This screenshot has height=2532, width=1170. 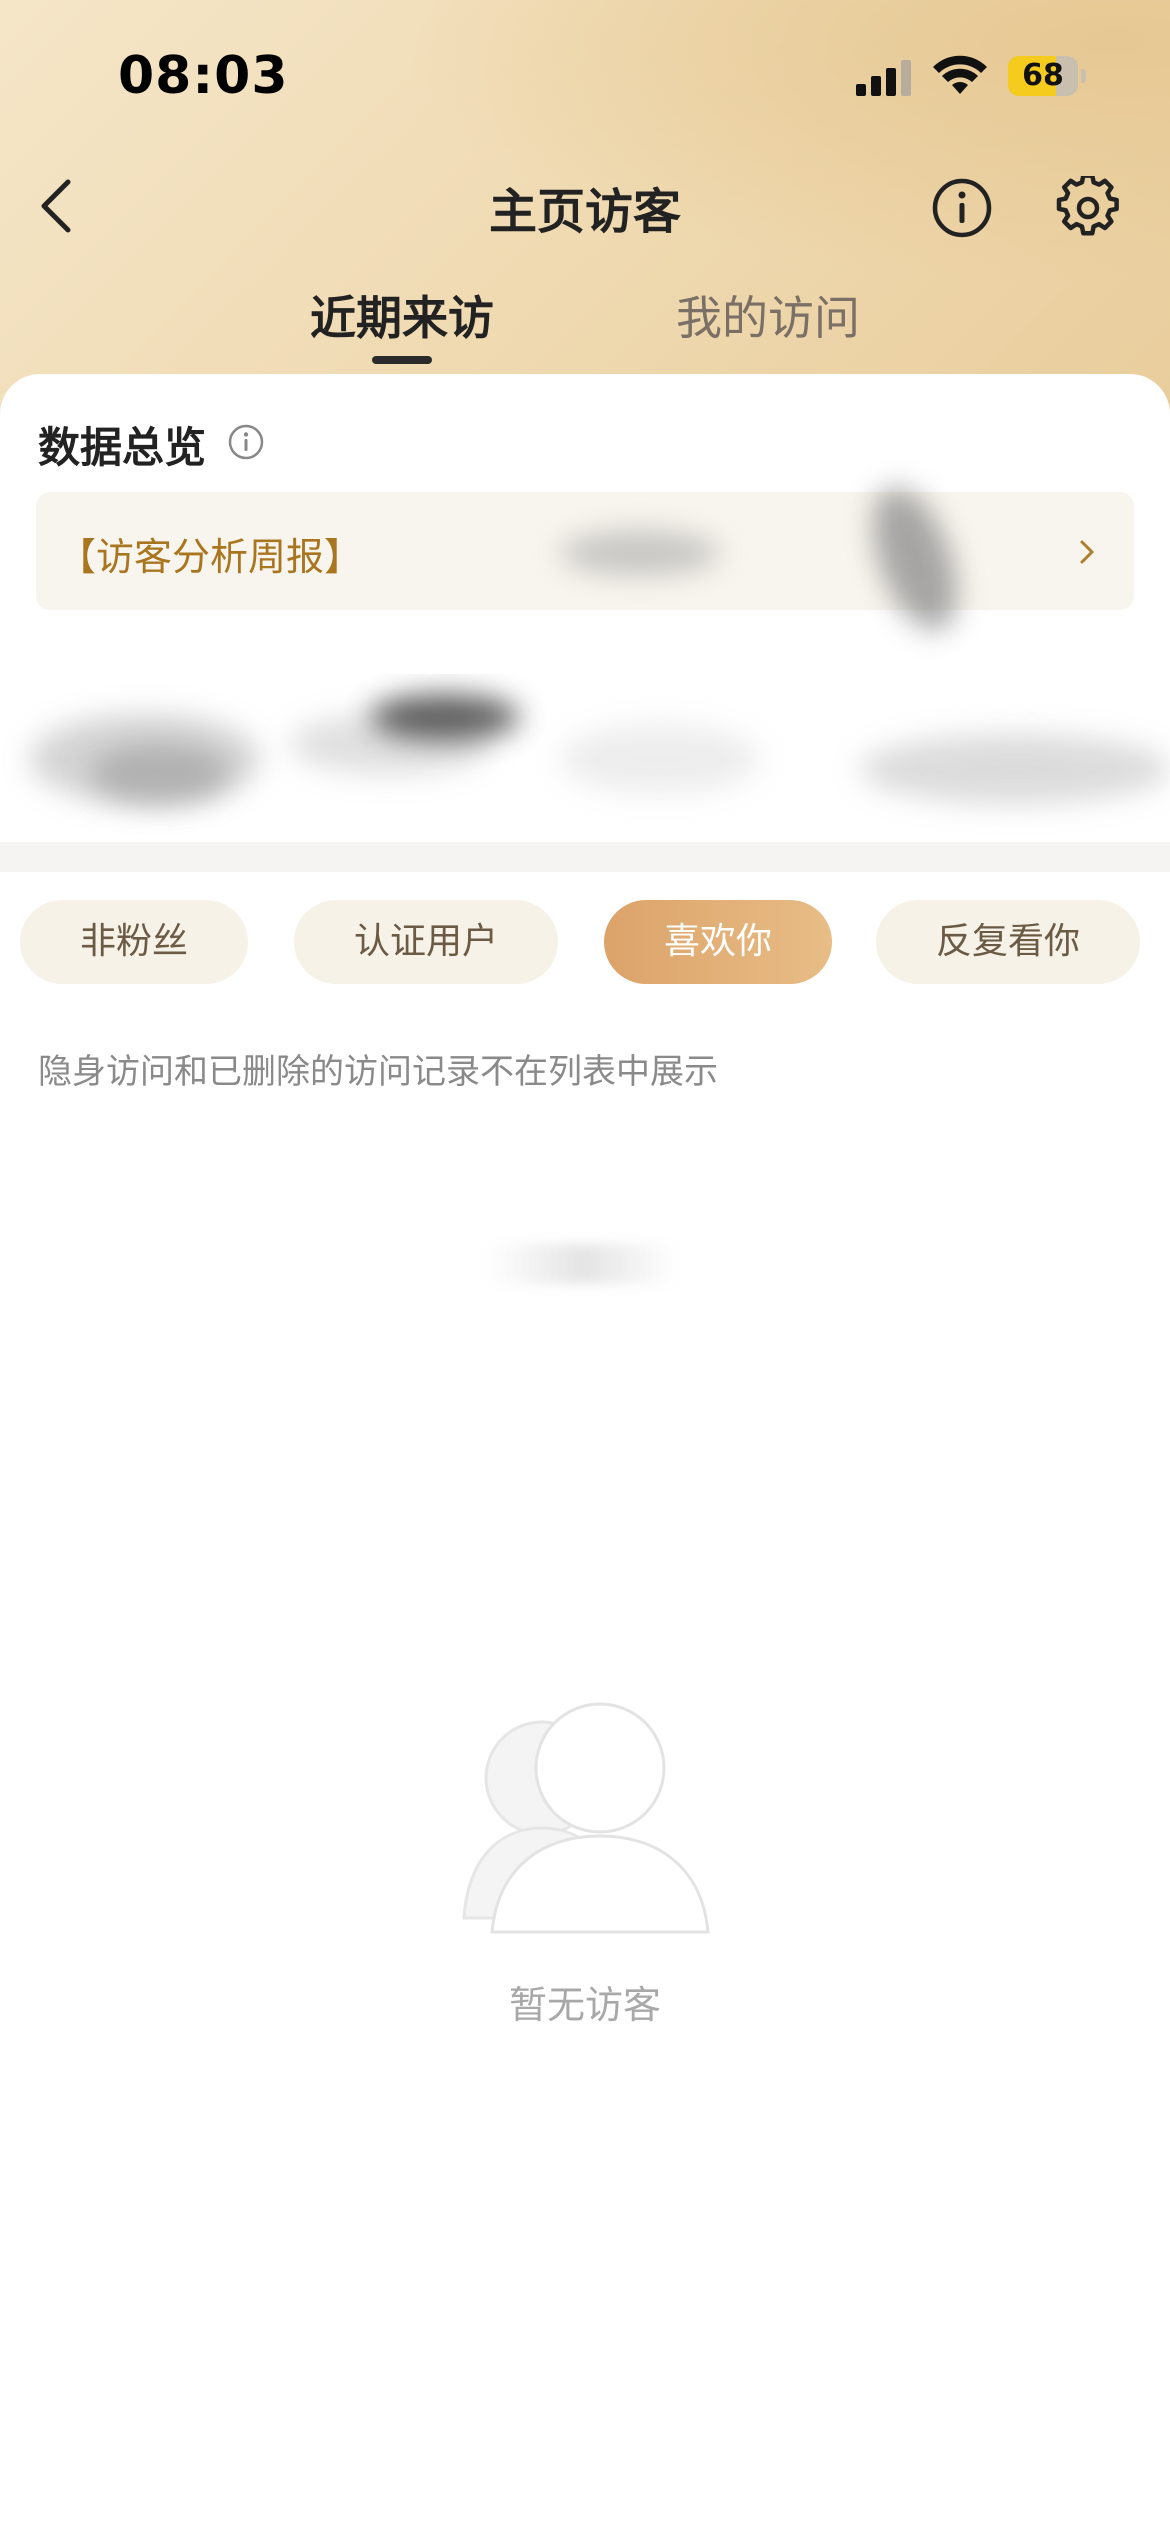 What do you see at coordinates (1087, 552) in the screenshot?
I see `chevron-right-icon` at bounding box center [1087, 552].